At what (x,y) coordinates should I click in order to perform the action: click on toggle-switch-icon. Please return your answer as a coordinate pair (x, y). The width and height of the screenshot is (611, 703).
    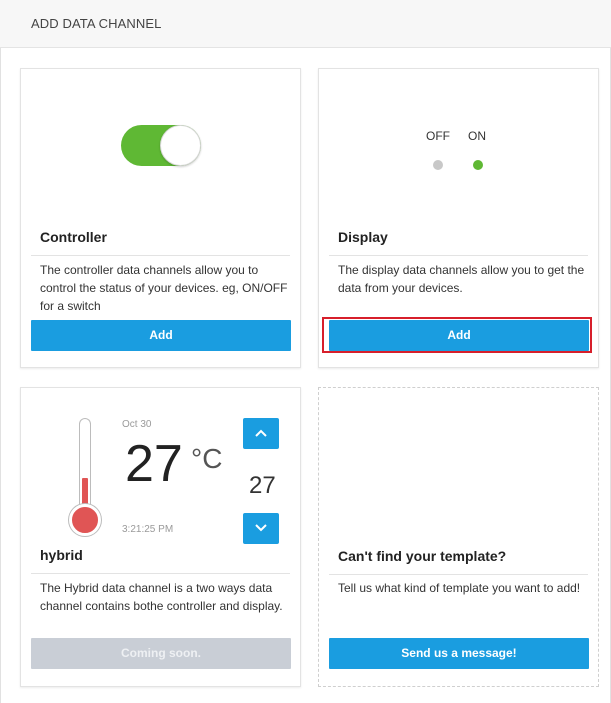
    Looking at the image, I should click on (161, 145).